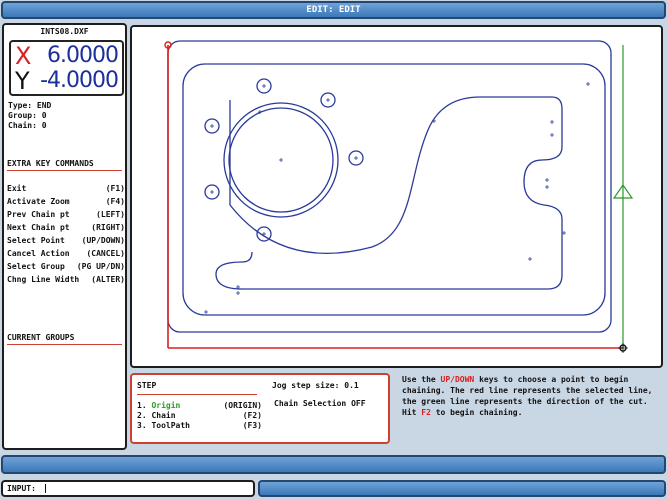  What do you see at coordinates (197, 394) in the screenshot?
I see `step-divider` at bounding box center [197, 394].